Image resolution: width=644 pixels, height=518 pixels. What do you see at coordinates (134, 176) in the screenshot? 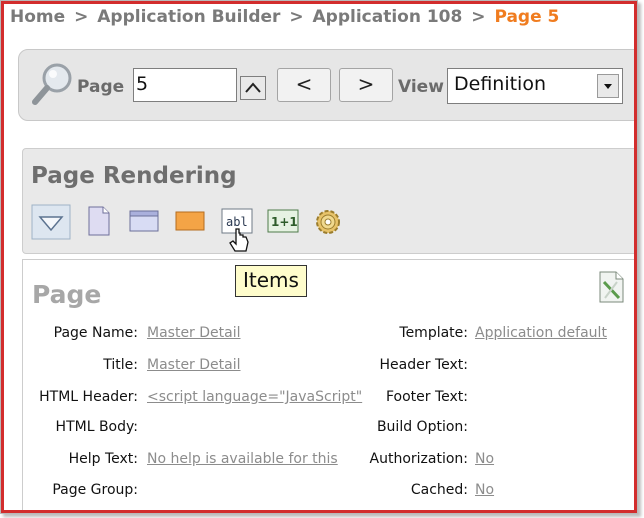
I see `page-rendering-title: Page Rendering` at bounding box center [134, 176].